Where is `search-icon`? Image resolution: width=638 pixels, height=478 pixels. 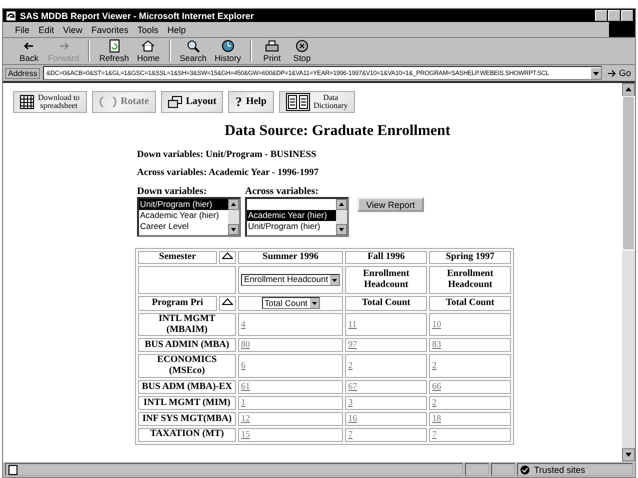
search-icon is located at coordinates (193, 46).